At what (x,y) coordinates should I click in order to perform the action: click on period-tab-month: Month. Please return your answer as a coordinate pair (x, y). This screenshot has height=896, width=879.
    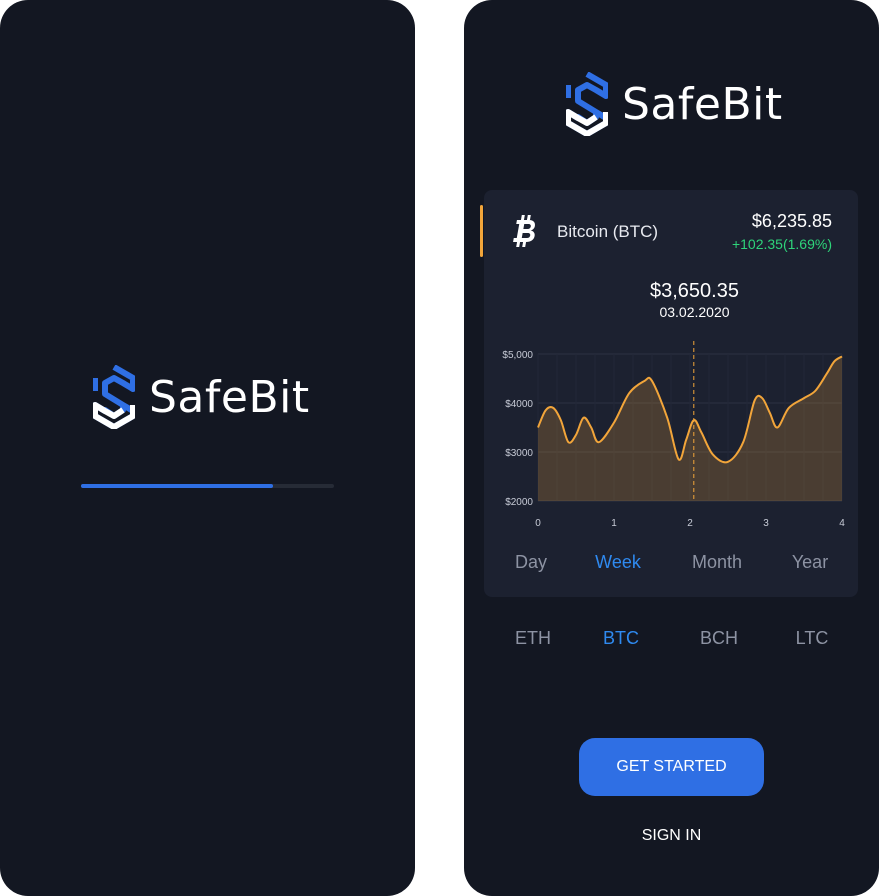
    Looking at the image, I should click on (717, 562).